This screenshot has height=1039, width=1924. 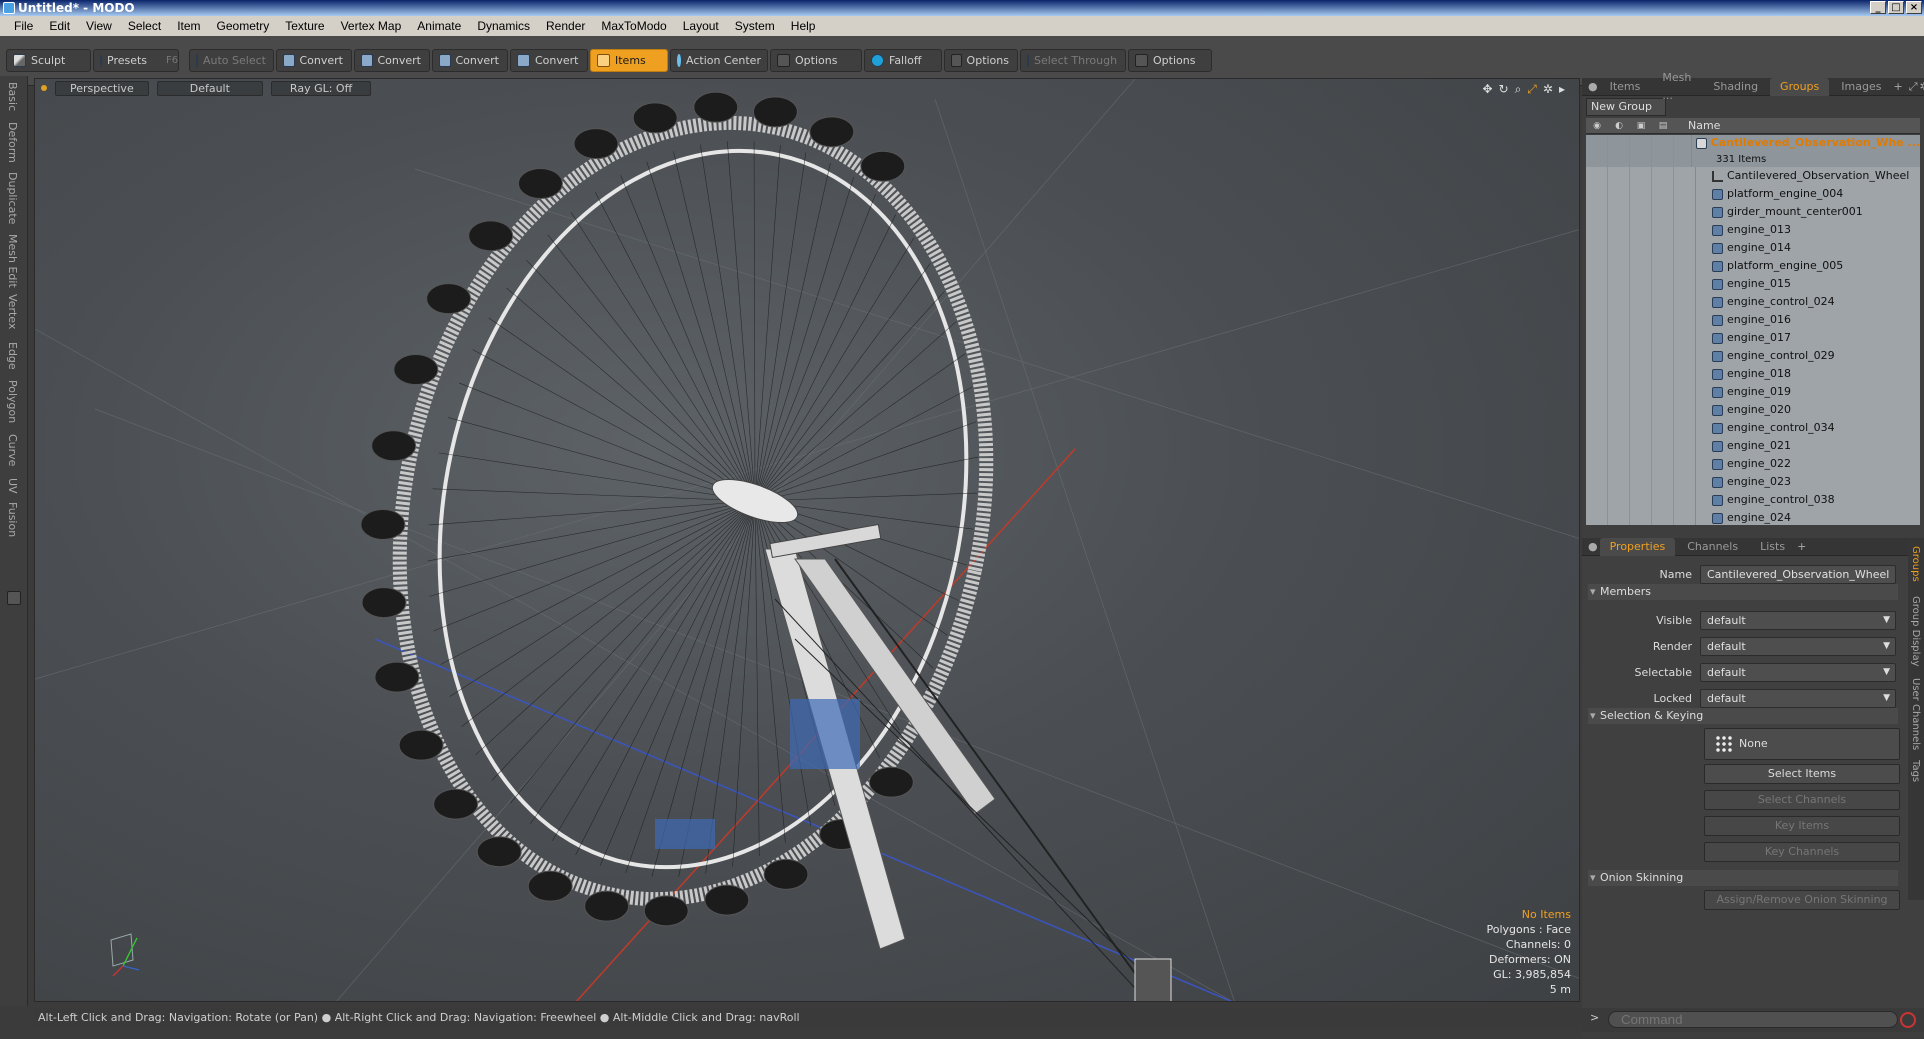 What do you see at coordinates (304, 26) in the screenshot?
I see `menu-texture: Texture` at bounding box center [304, 26].